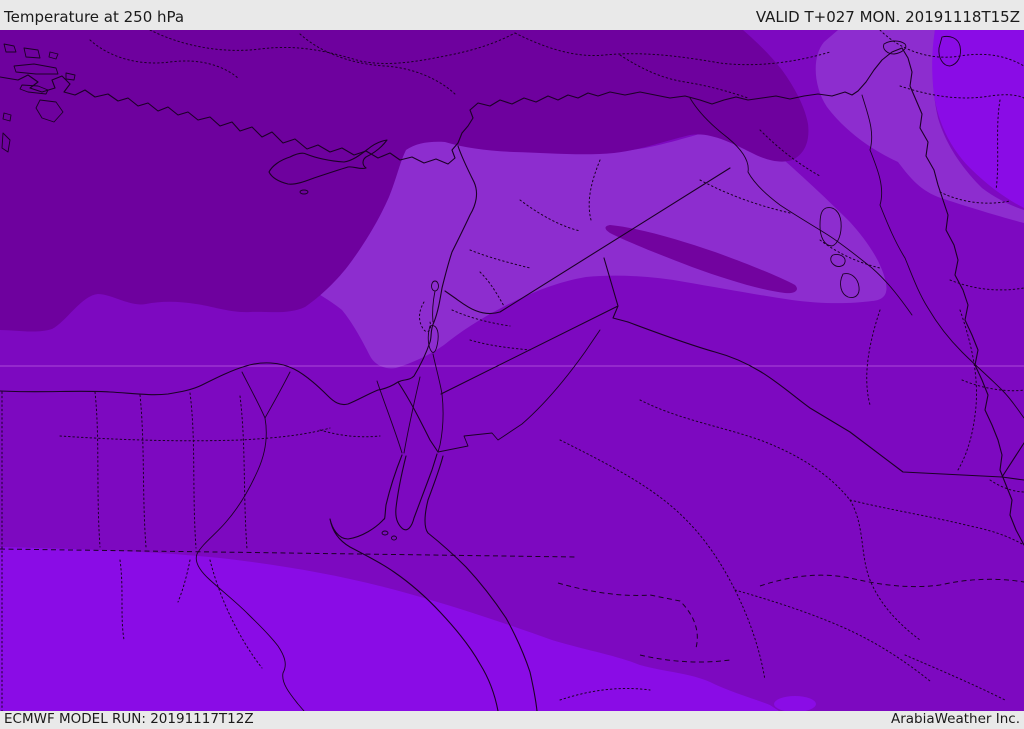 The image size is (1024, 729). What do you see at coordinates (887, 17) in the screenshot?
I see `validity-label: VALID T+027 MON. 20191118T15Z` at bounding box center [887, 17].